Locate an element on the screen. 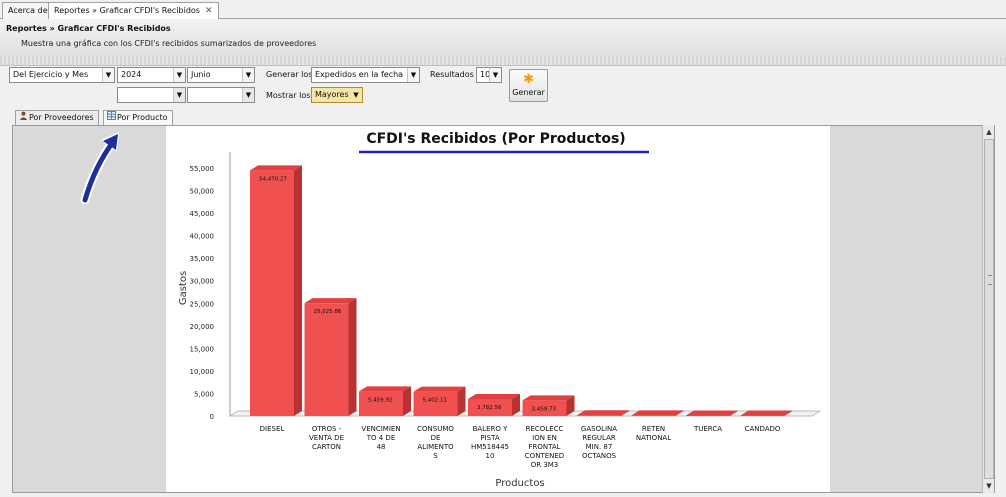  scroll-thumb is located at coordinates (989, 309).